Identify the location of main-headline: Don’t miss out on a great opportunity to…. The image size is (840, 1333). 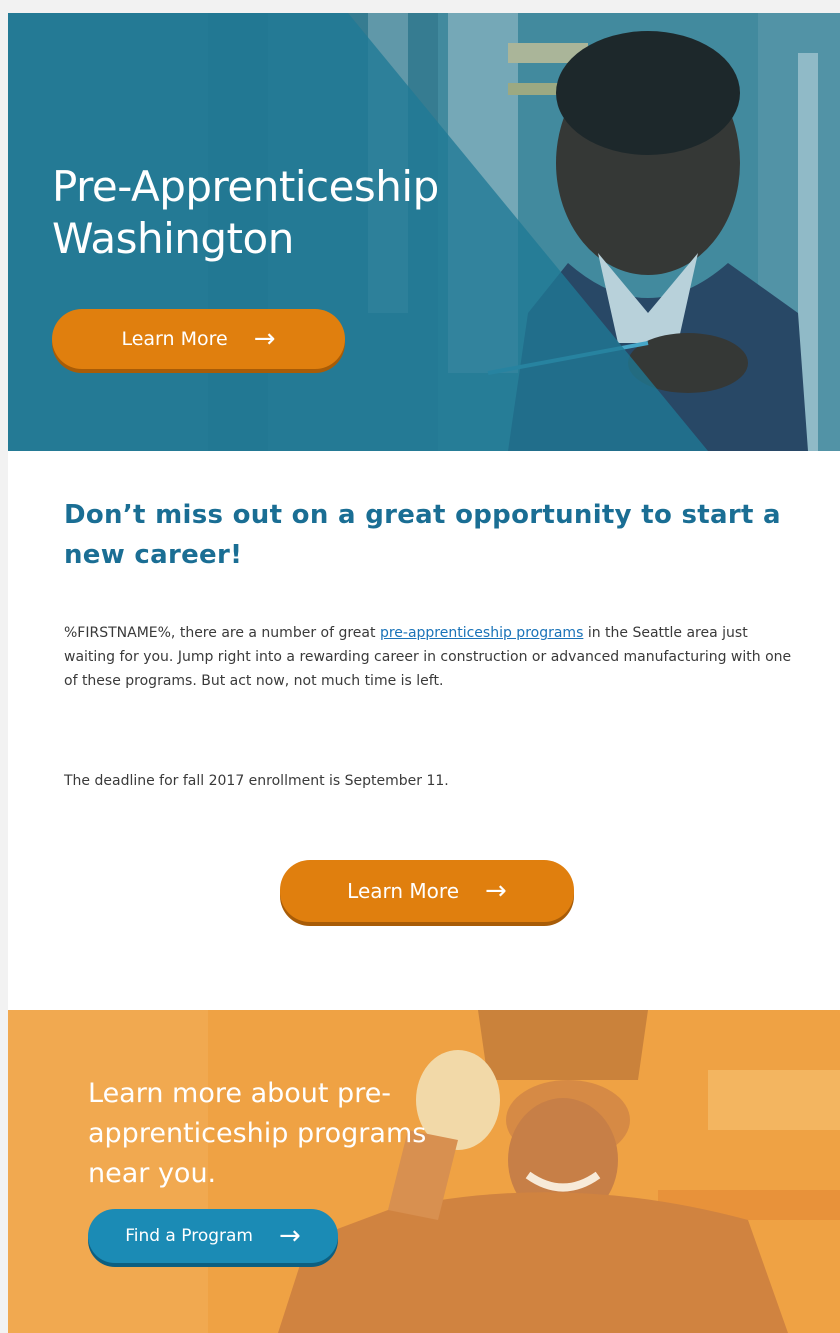
(422, 535).